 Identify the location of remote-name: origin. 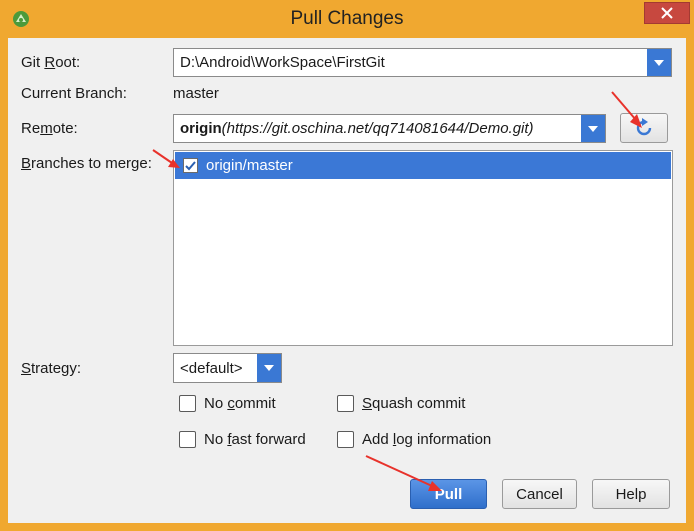
(201, 128).